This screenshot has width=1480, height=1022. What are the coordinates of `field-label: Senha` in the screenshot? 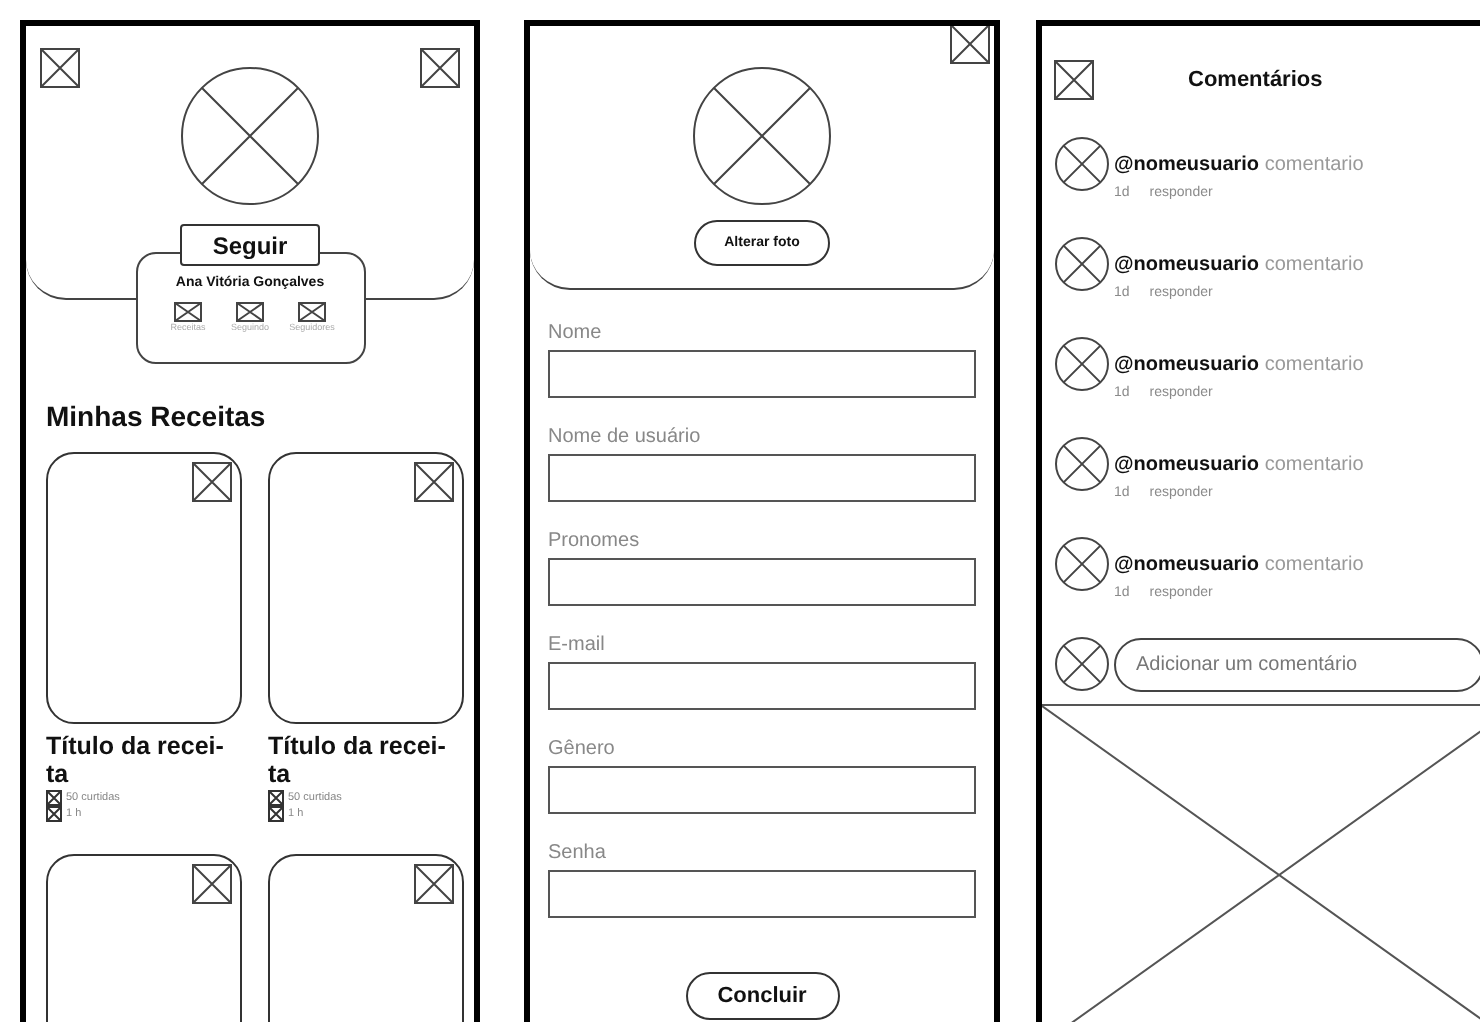 It's located at (578, 854).